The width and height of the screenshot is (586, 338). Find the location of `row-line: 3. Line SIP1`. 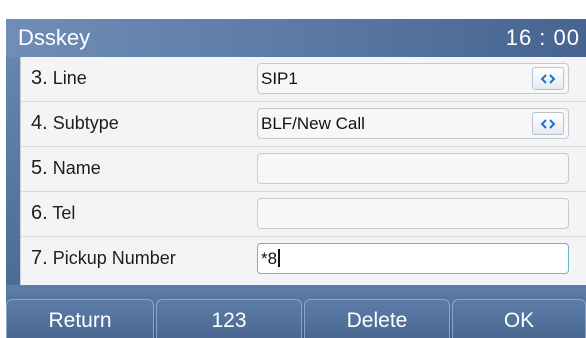

row-line: 3. Line SIP1 is located at coordinates (303, 79).